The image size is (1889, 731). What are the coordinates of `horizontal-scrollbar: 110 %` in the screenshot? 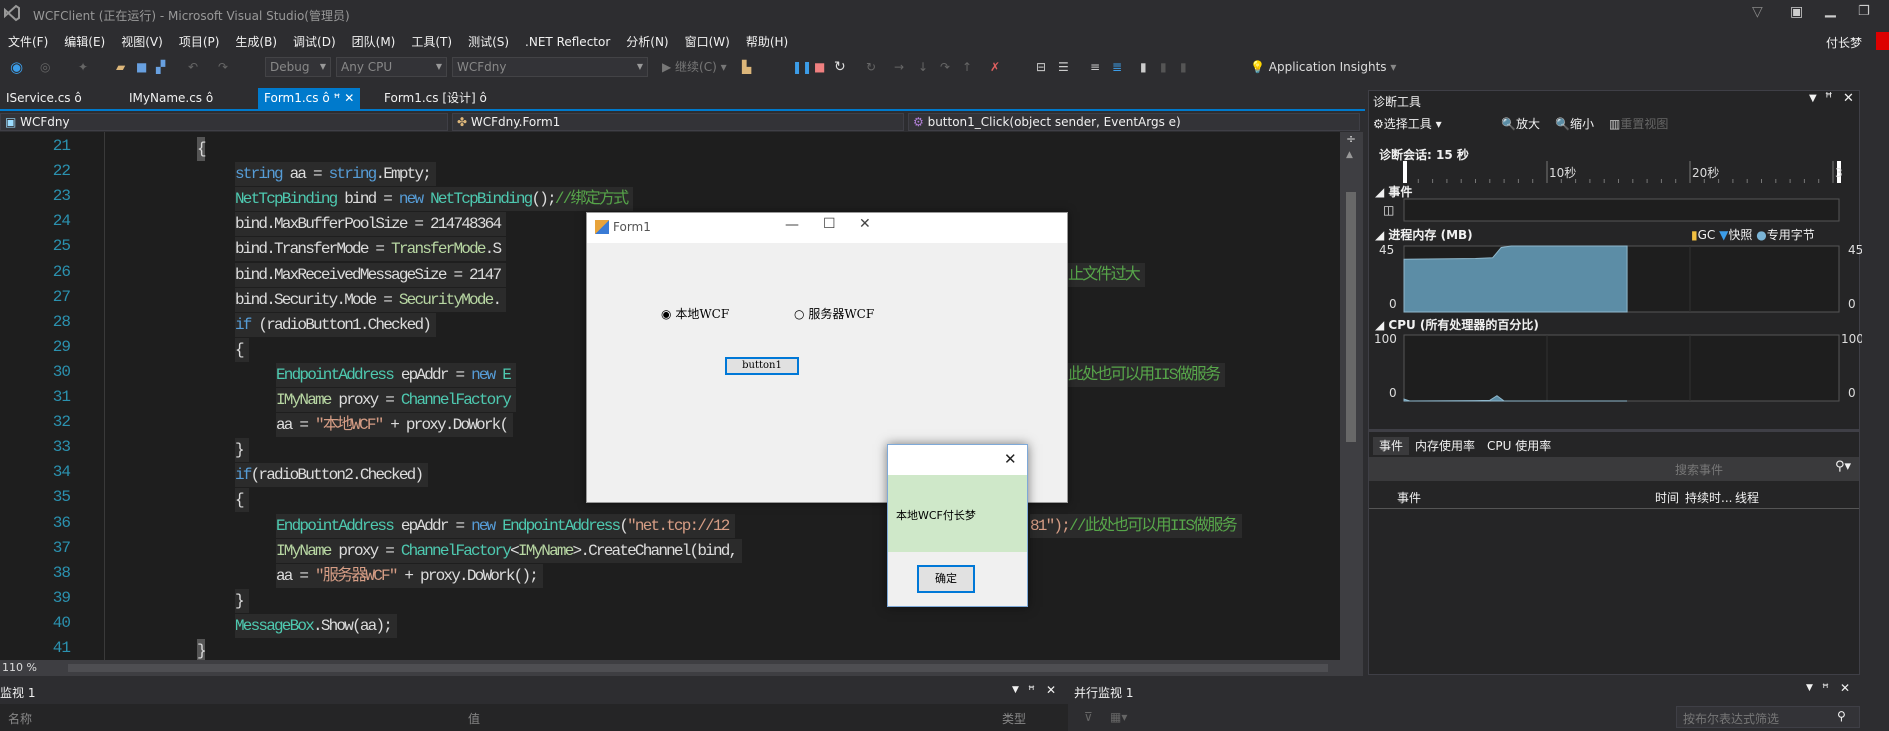 It's located at (681, 668).